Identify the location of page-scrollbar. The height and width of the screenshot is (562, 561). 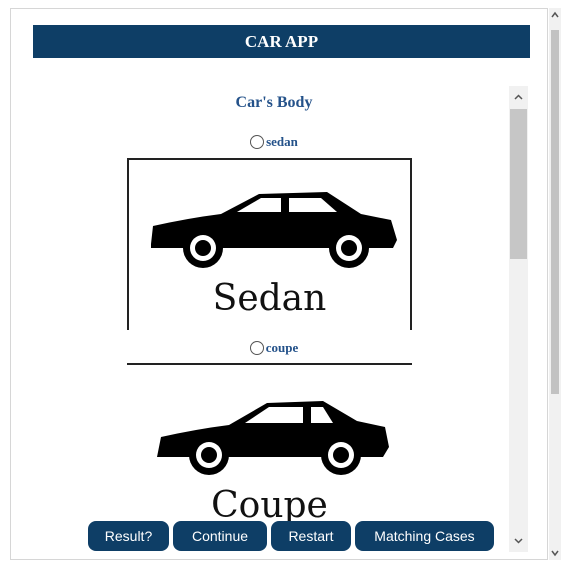
(555, 284).